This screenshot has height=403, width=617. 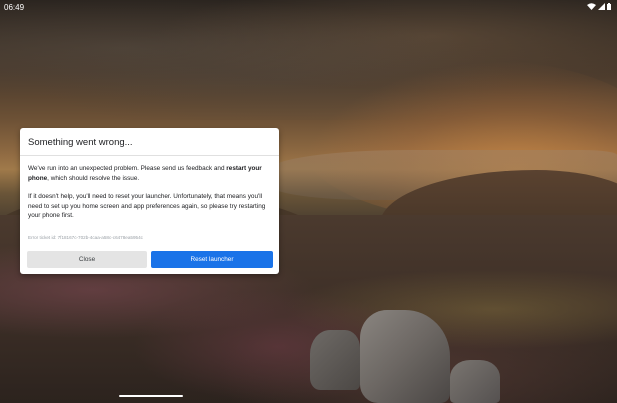 I want to click on status-bar: 06:49, so click(x=308, y=7).